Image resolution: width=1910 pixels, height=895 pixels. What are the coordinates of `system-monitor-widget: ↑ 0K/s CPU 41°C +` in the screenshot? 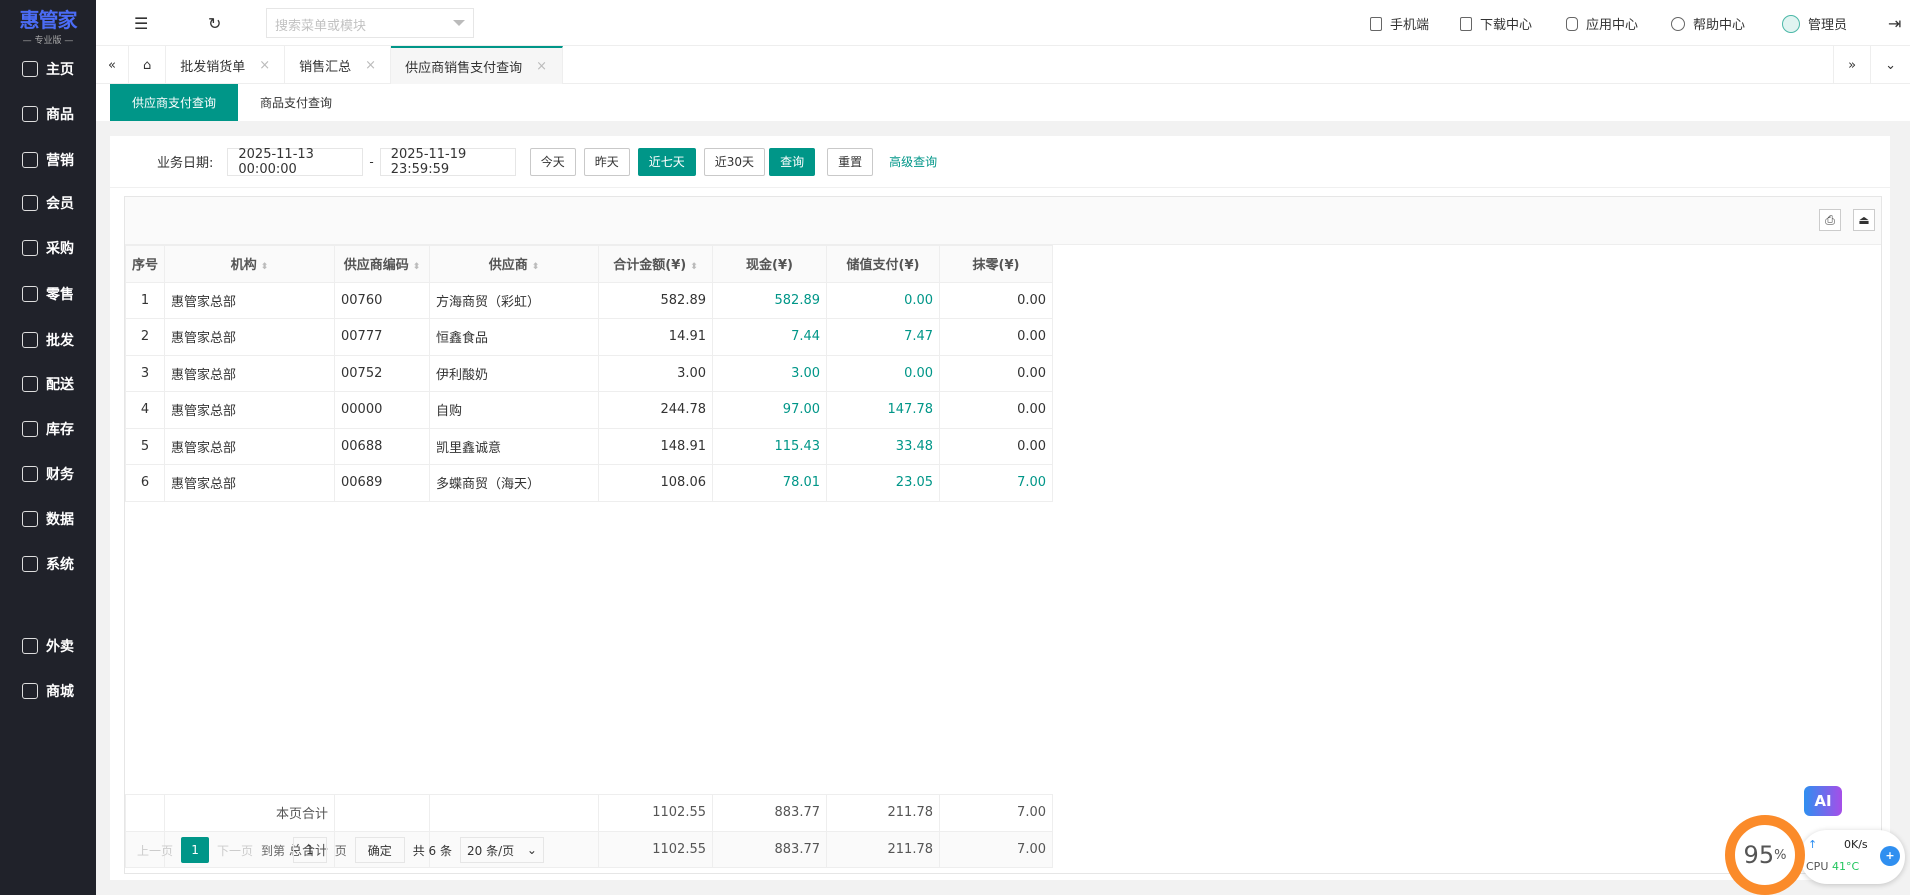 It's located at (1852, 857).